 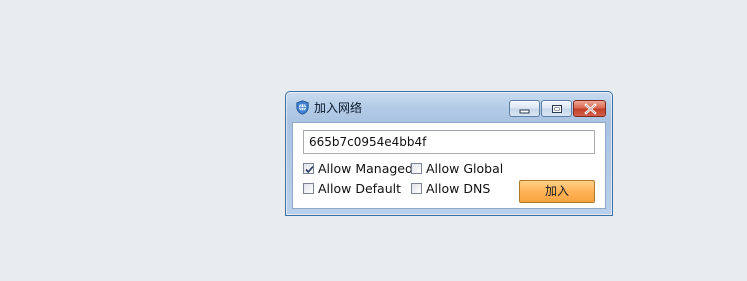 I want to click on minimize-icon, so click(x=524, y=111).